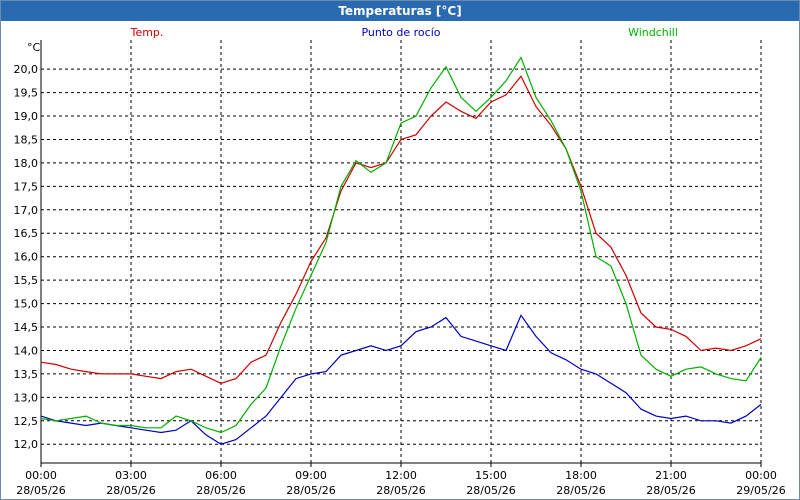  What do you see at coordinates (26, 233) in the screenshot?
I see `y-tick-label: 16,5` at bounding box center [26, 233].